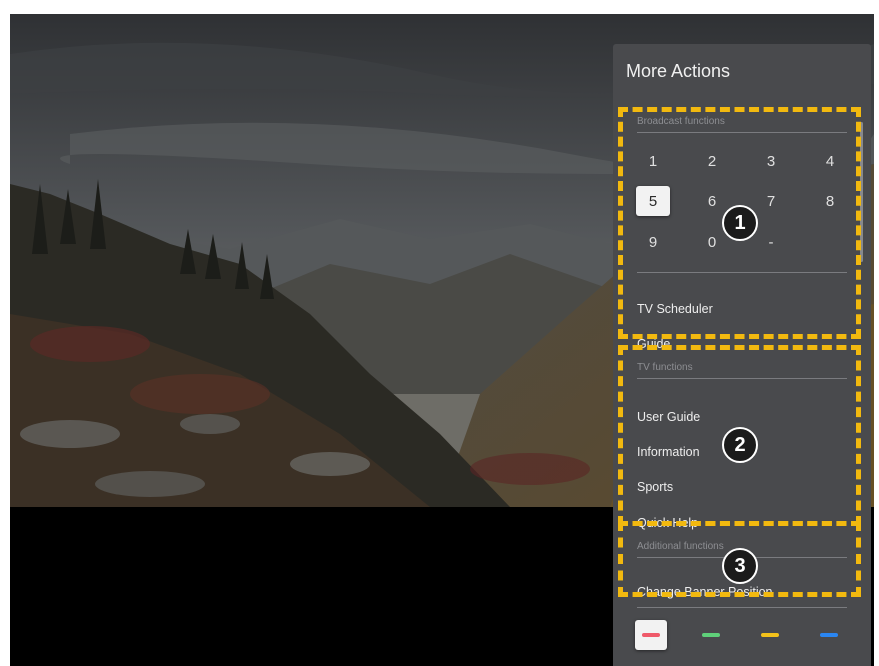  I want to click on annotation-badge-1: 1, so click(740, 223).